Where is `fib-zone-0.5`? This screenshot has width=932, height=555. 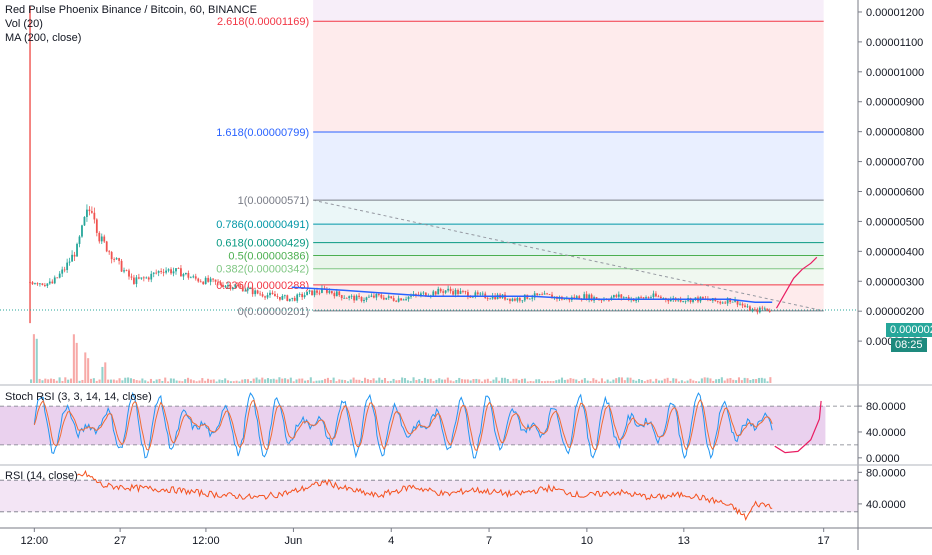 fib-zone-0.5 is located at coordinates (568, 262).